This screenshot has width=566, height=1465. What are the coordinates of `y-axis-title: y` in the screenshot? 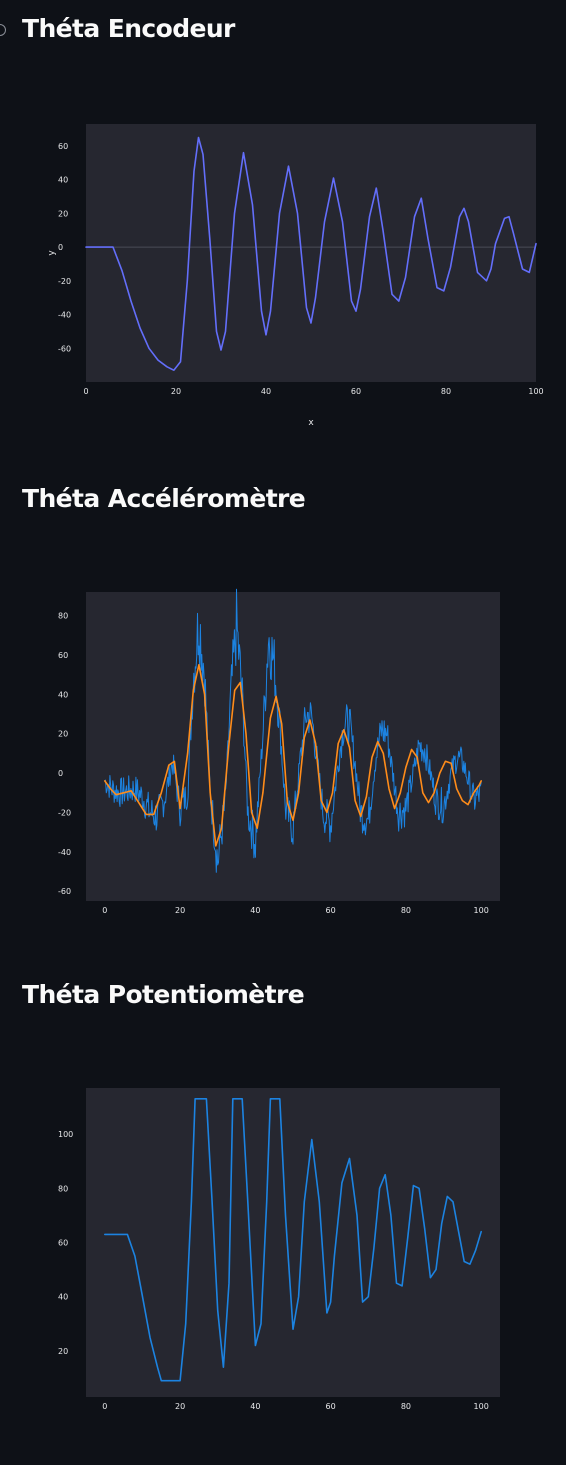 It's located at (52, 253).